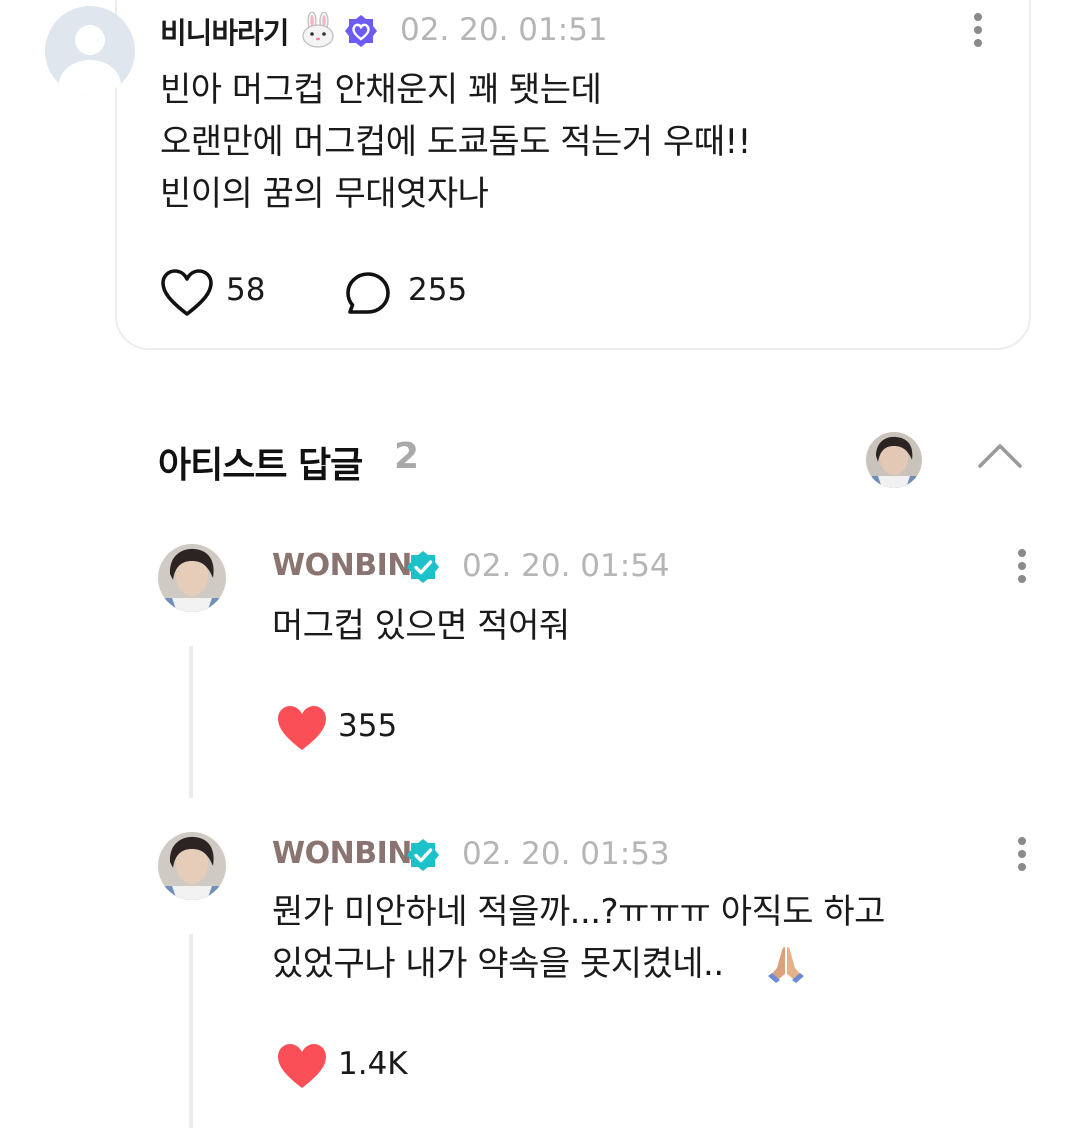 The width and height of the screenshot is (1080, 1128). I want to click on folded-hands-emoji, so click(786, 965).